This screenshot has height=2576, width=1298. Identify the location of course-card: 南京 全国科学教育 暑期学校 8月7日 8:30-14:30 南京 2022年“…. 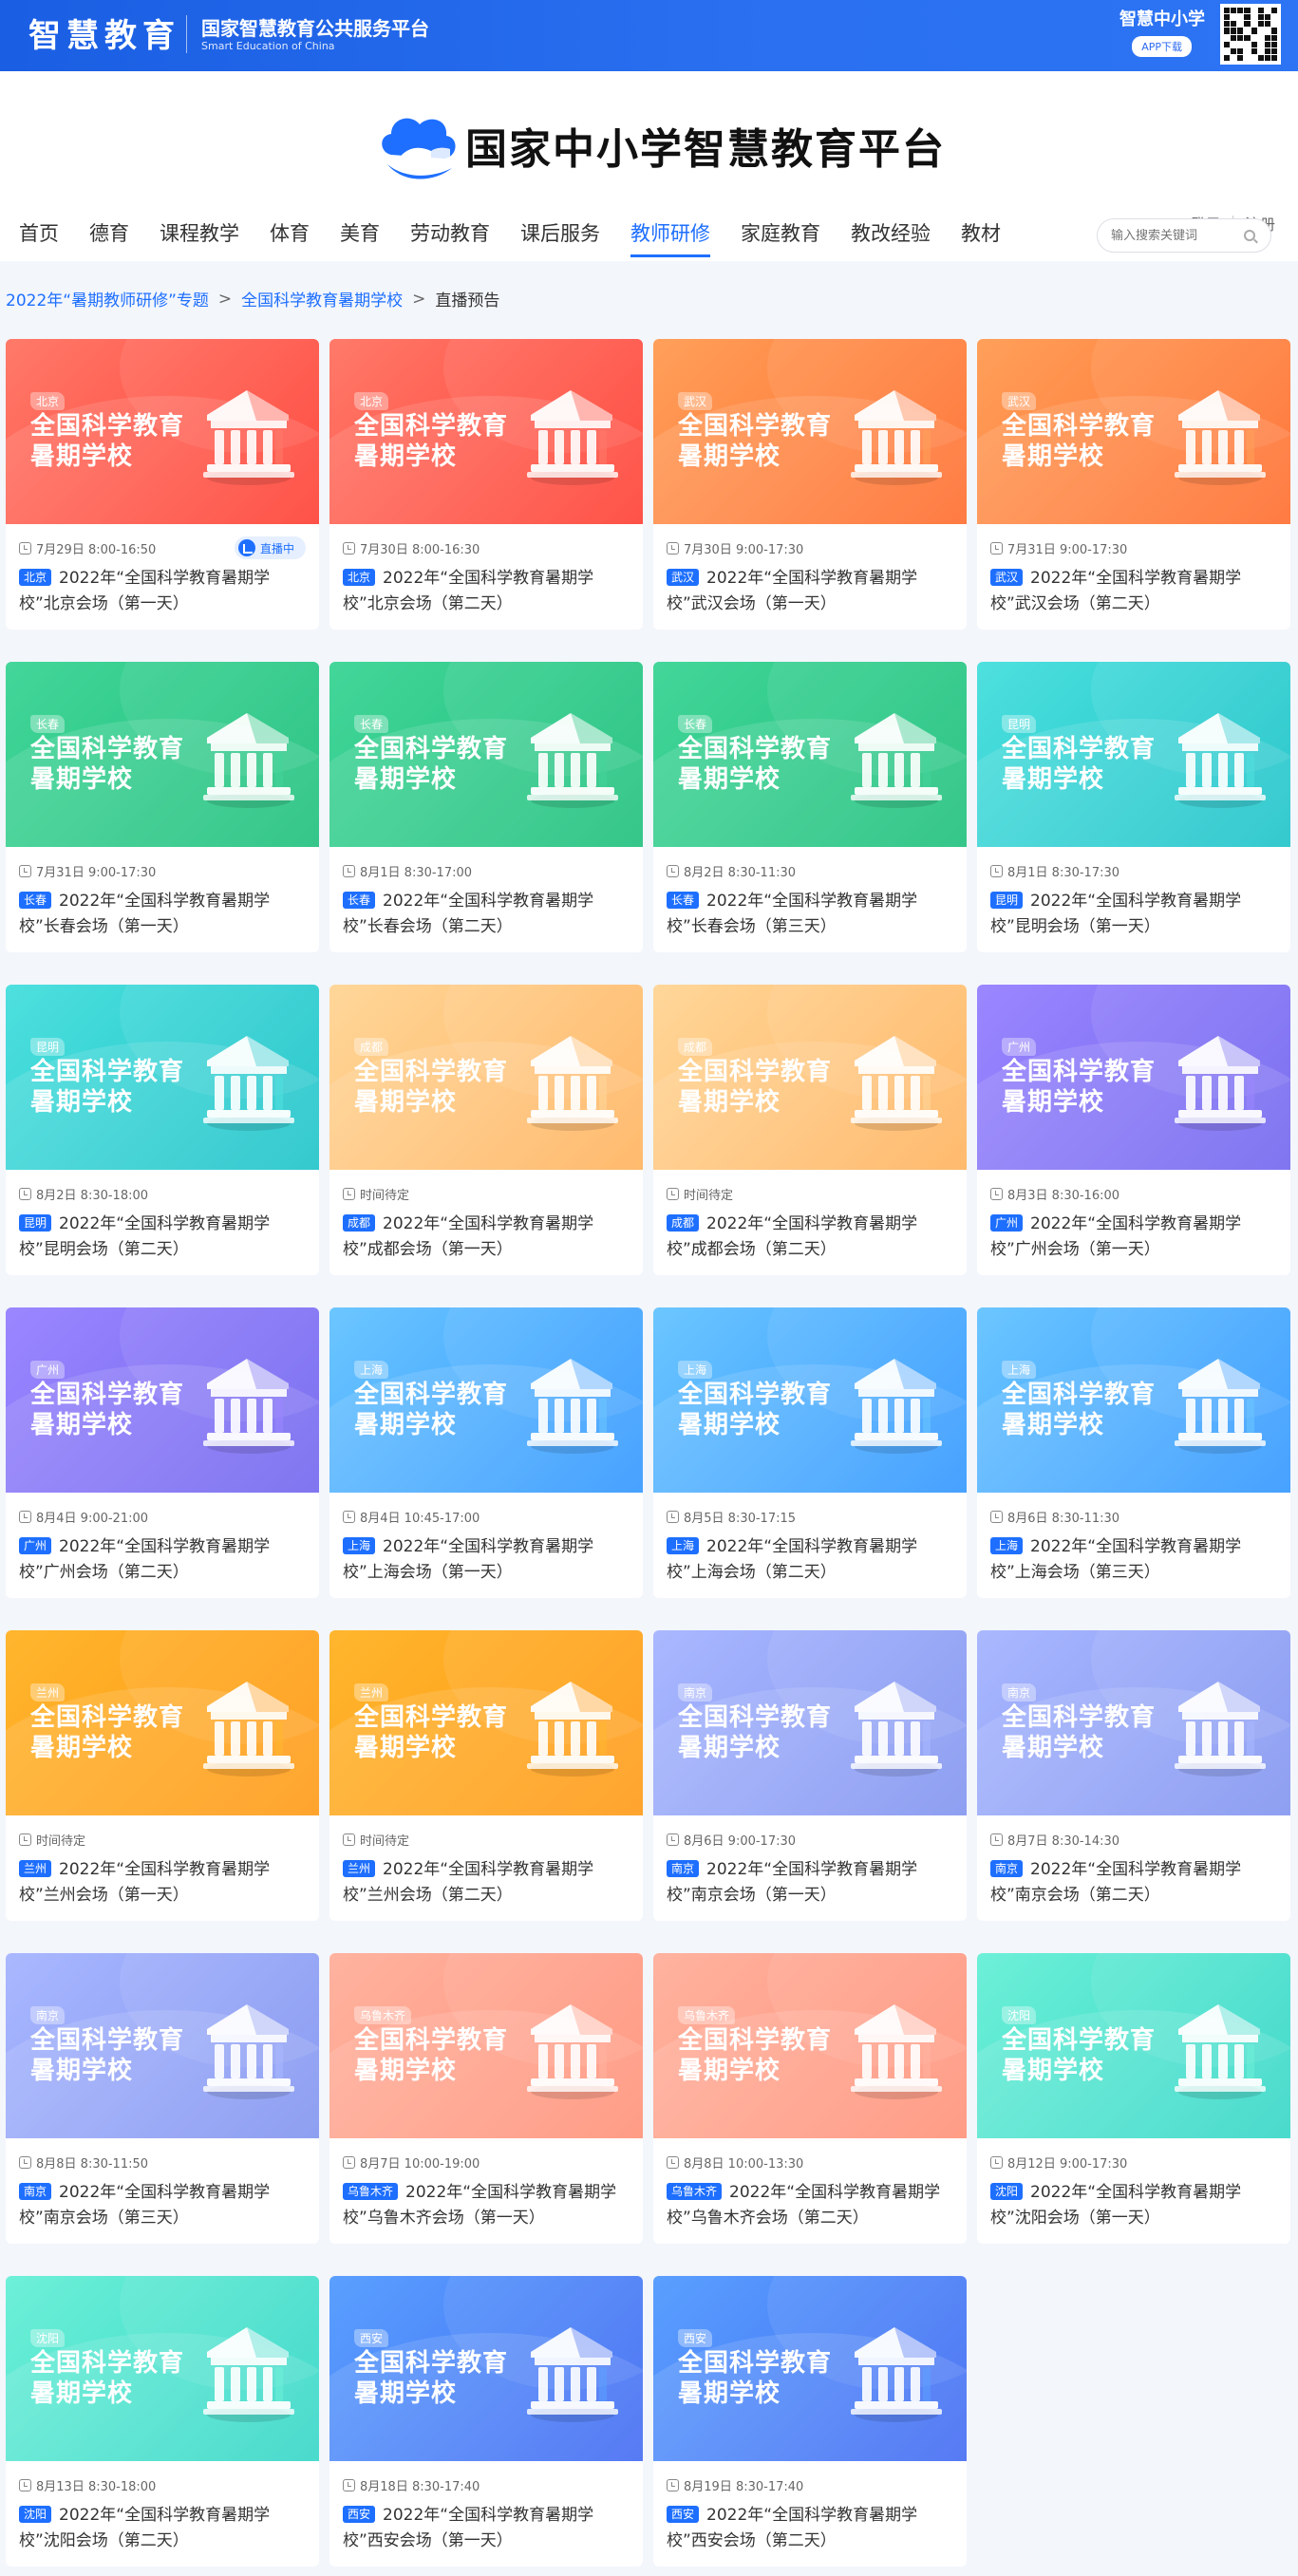
(1133, 1775).